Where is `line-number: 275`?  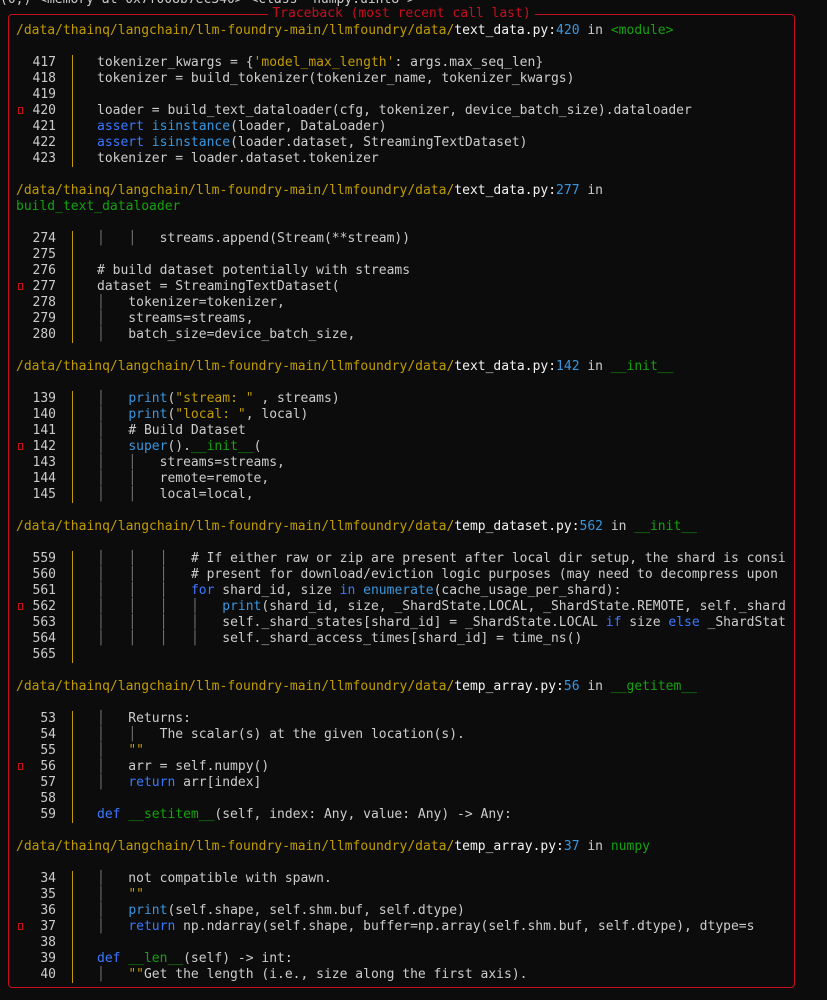 line-number: 275 is located at coordinates (44, 254).